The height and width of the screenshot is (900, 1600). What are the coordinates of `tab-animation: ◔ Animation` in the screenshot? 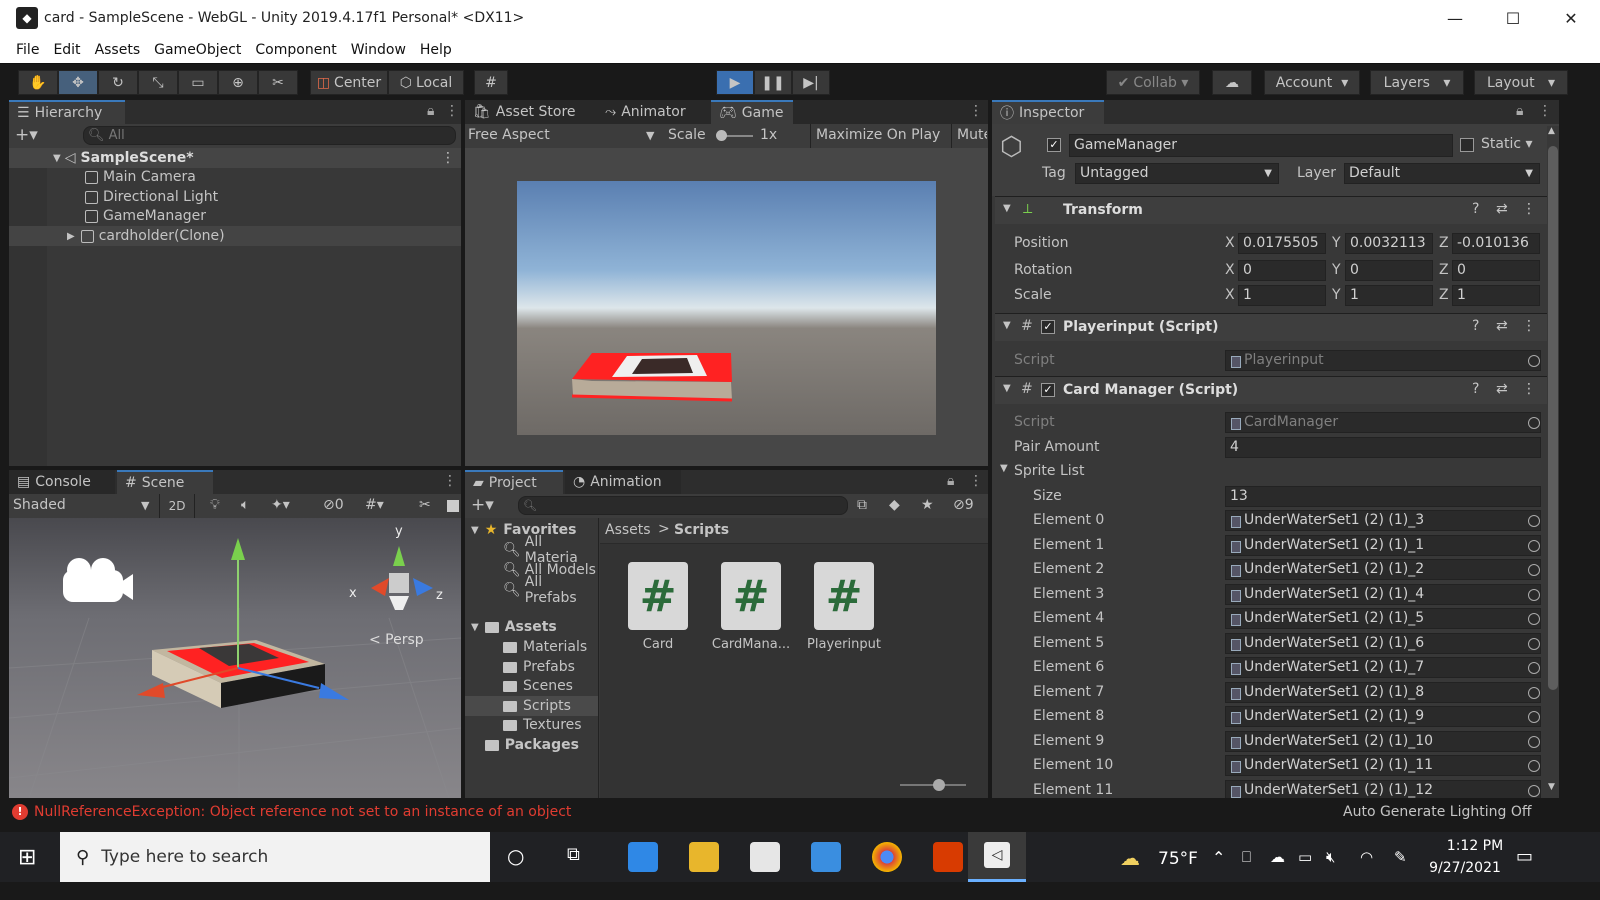 It's located at (623, 482).